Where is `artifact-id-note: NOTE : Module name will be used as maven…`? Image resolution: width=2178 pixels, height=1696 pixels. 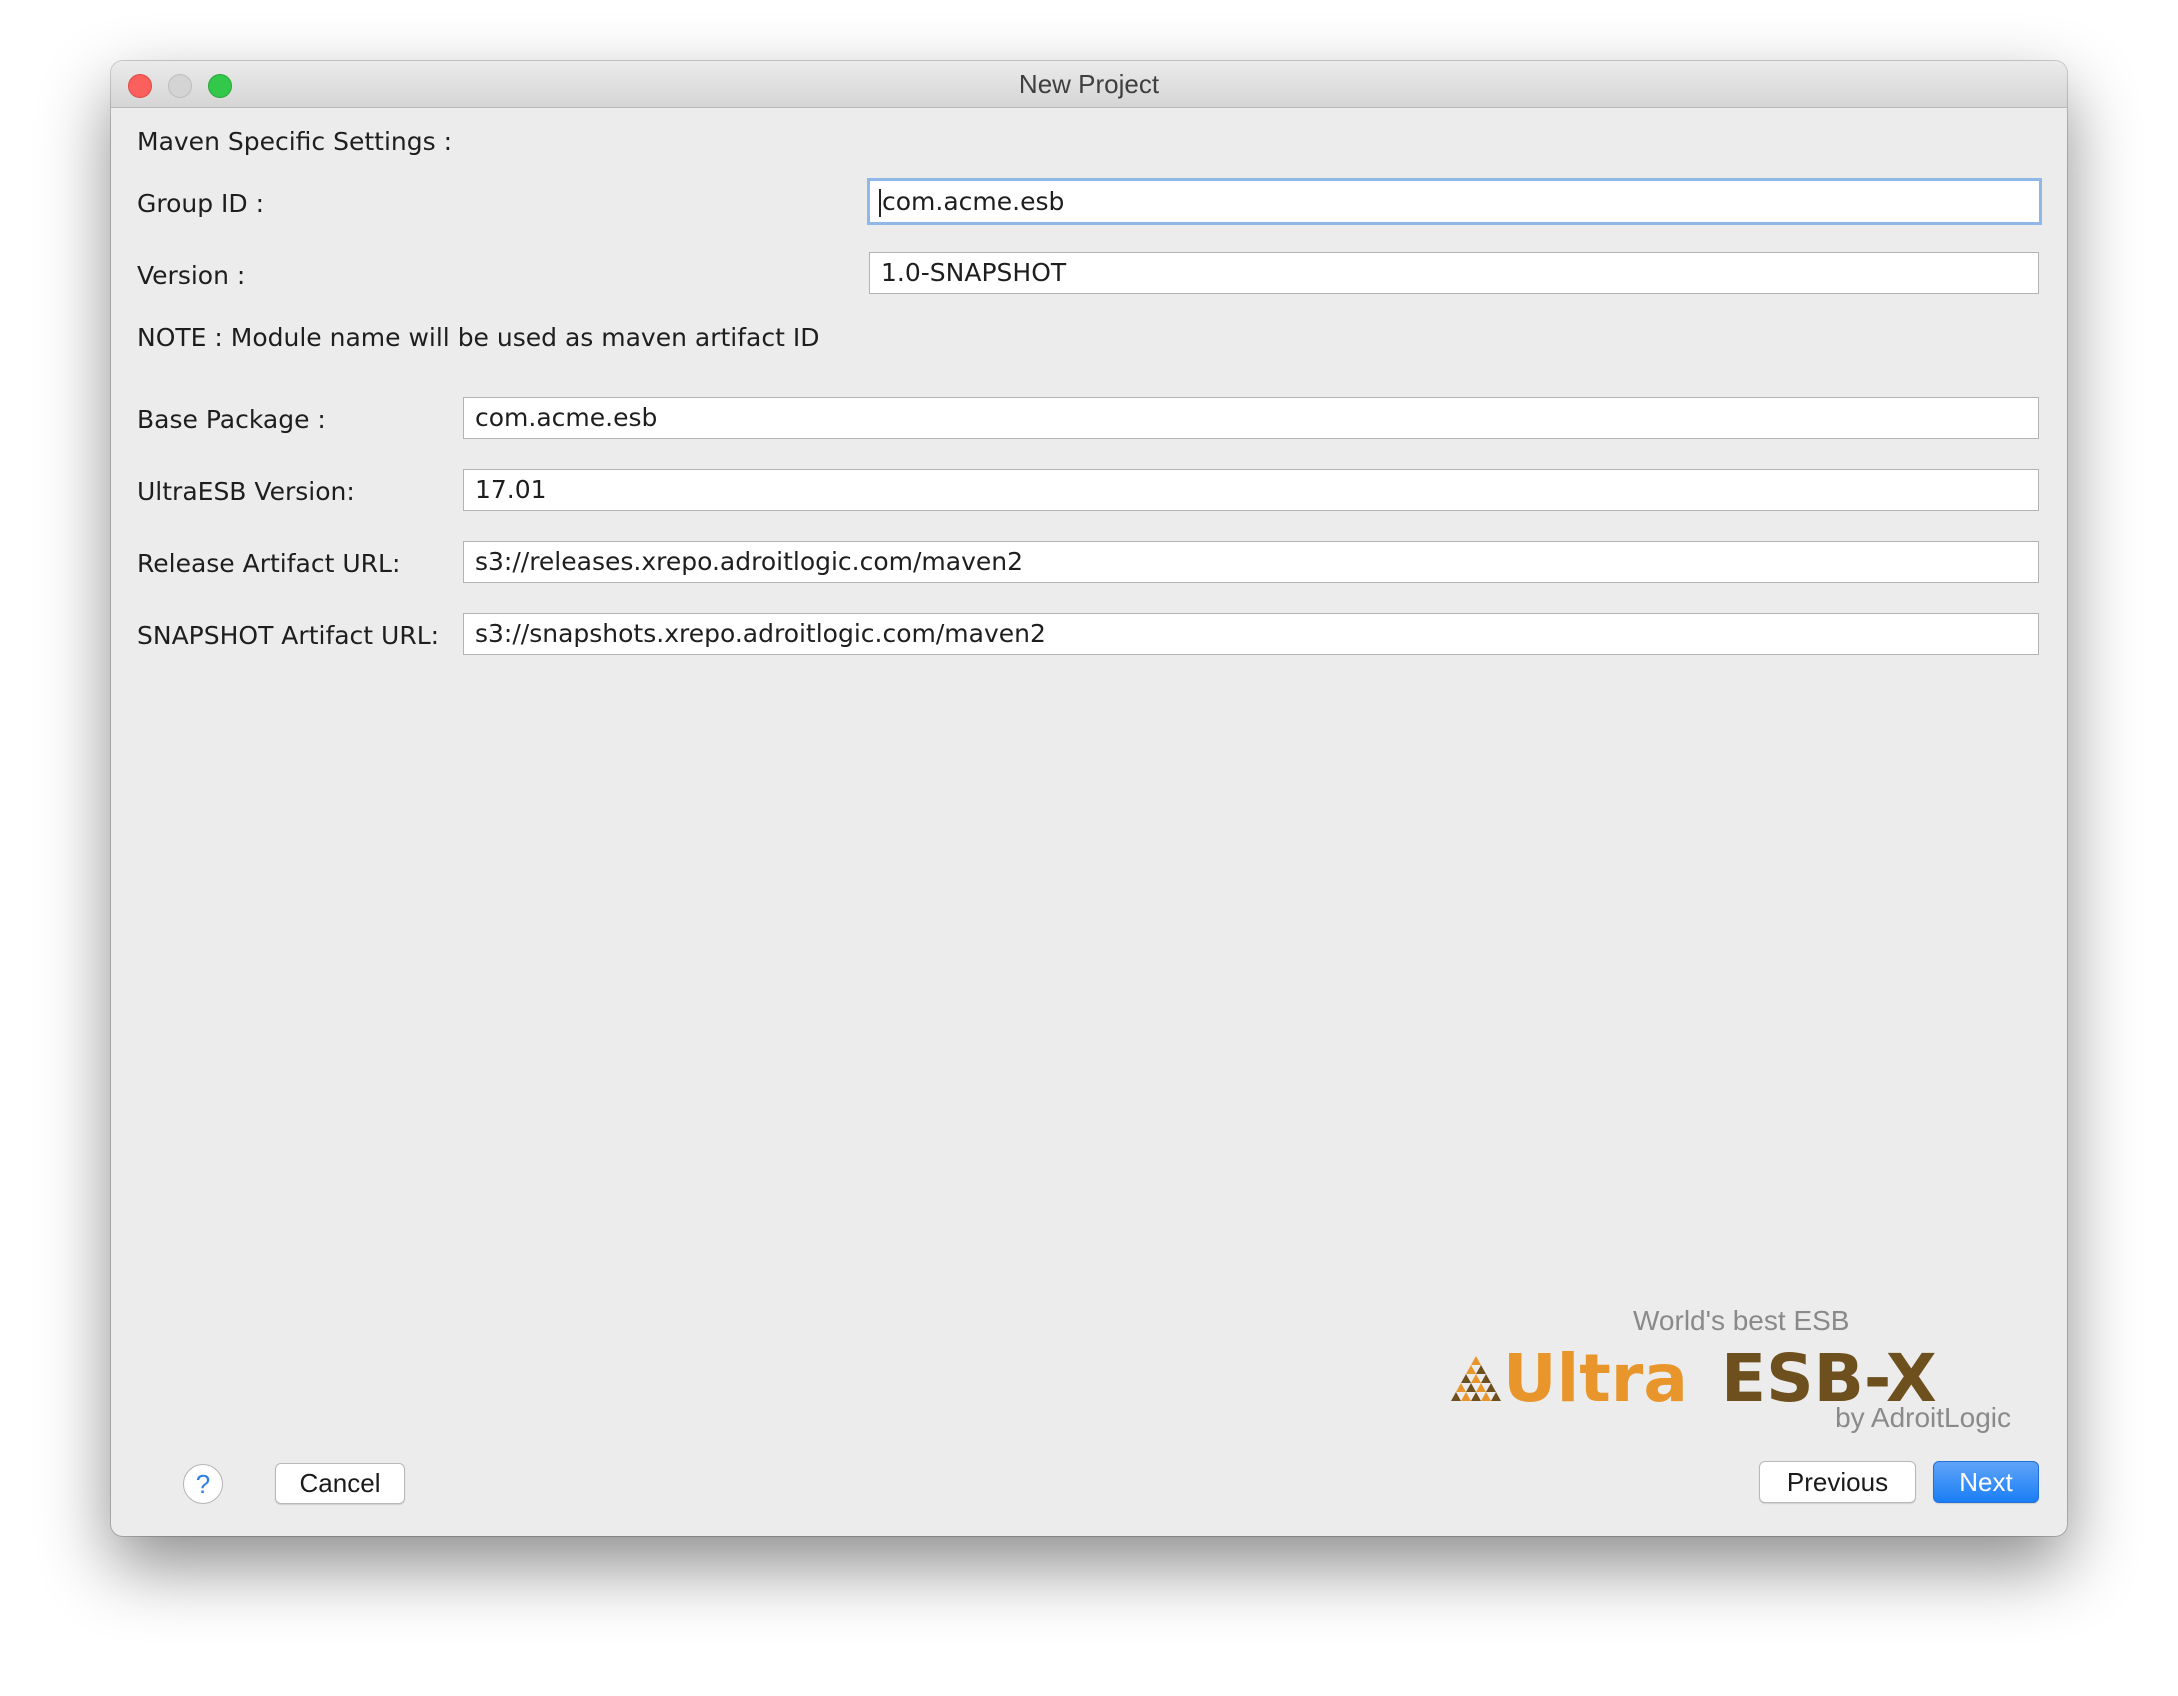
artifact-id-note: NOTE : Module name will be used as maven… is located at coordinates (478, 337).